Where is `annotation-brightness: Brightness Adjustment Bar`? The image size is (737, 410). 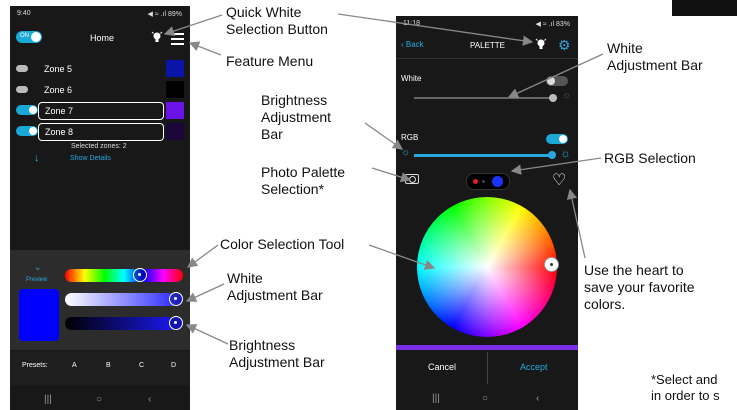 annotation-brightness: Brightness Adjustment Bar is located at coordinates (296, 117).